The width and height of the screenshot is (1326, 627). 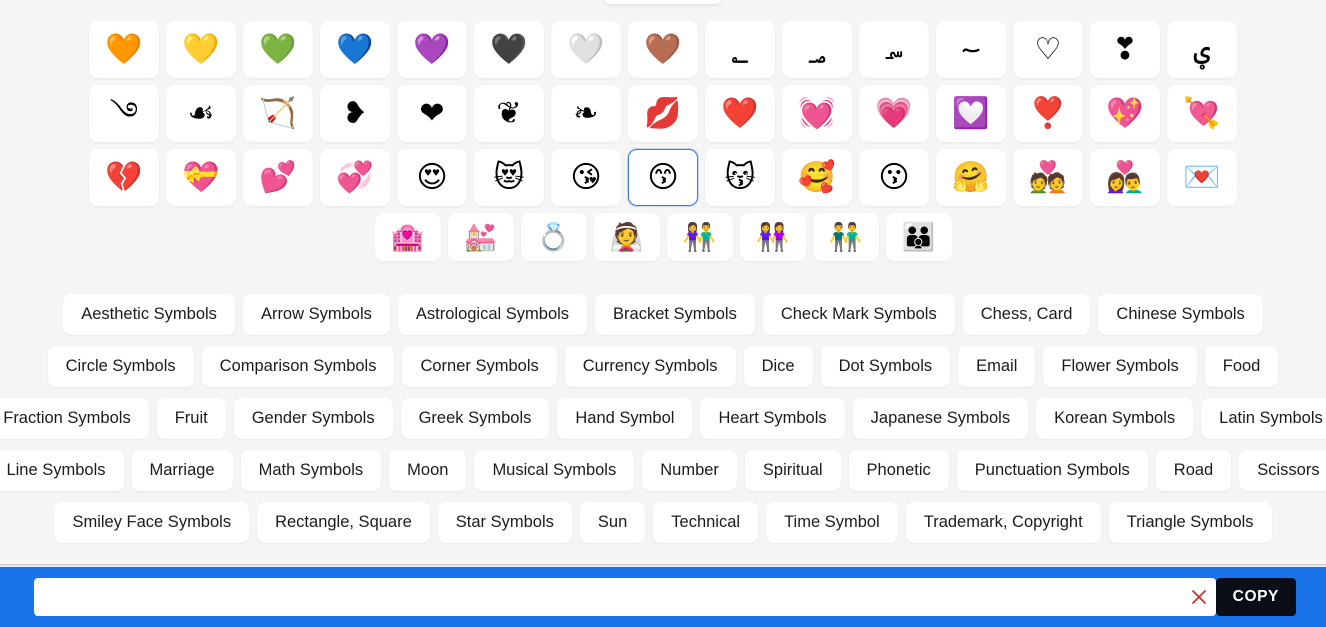 I want to click on category-button-dot-symbols: Dot Symbols, so click(x=885, y=366).